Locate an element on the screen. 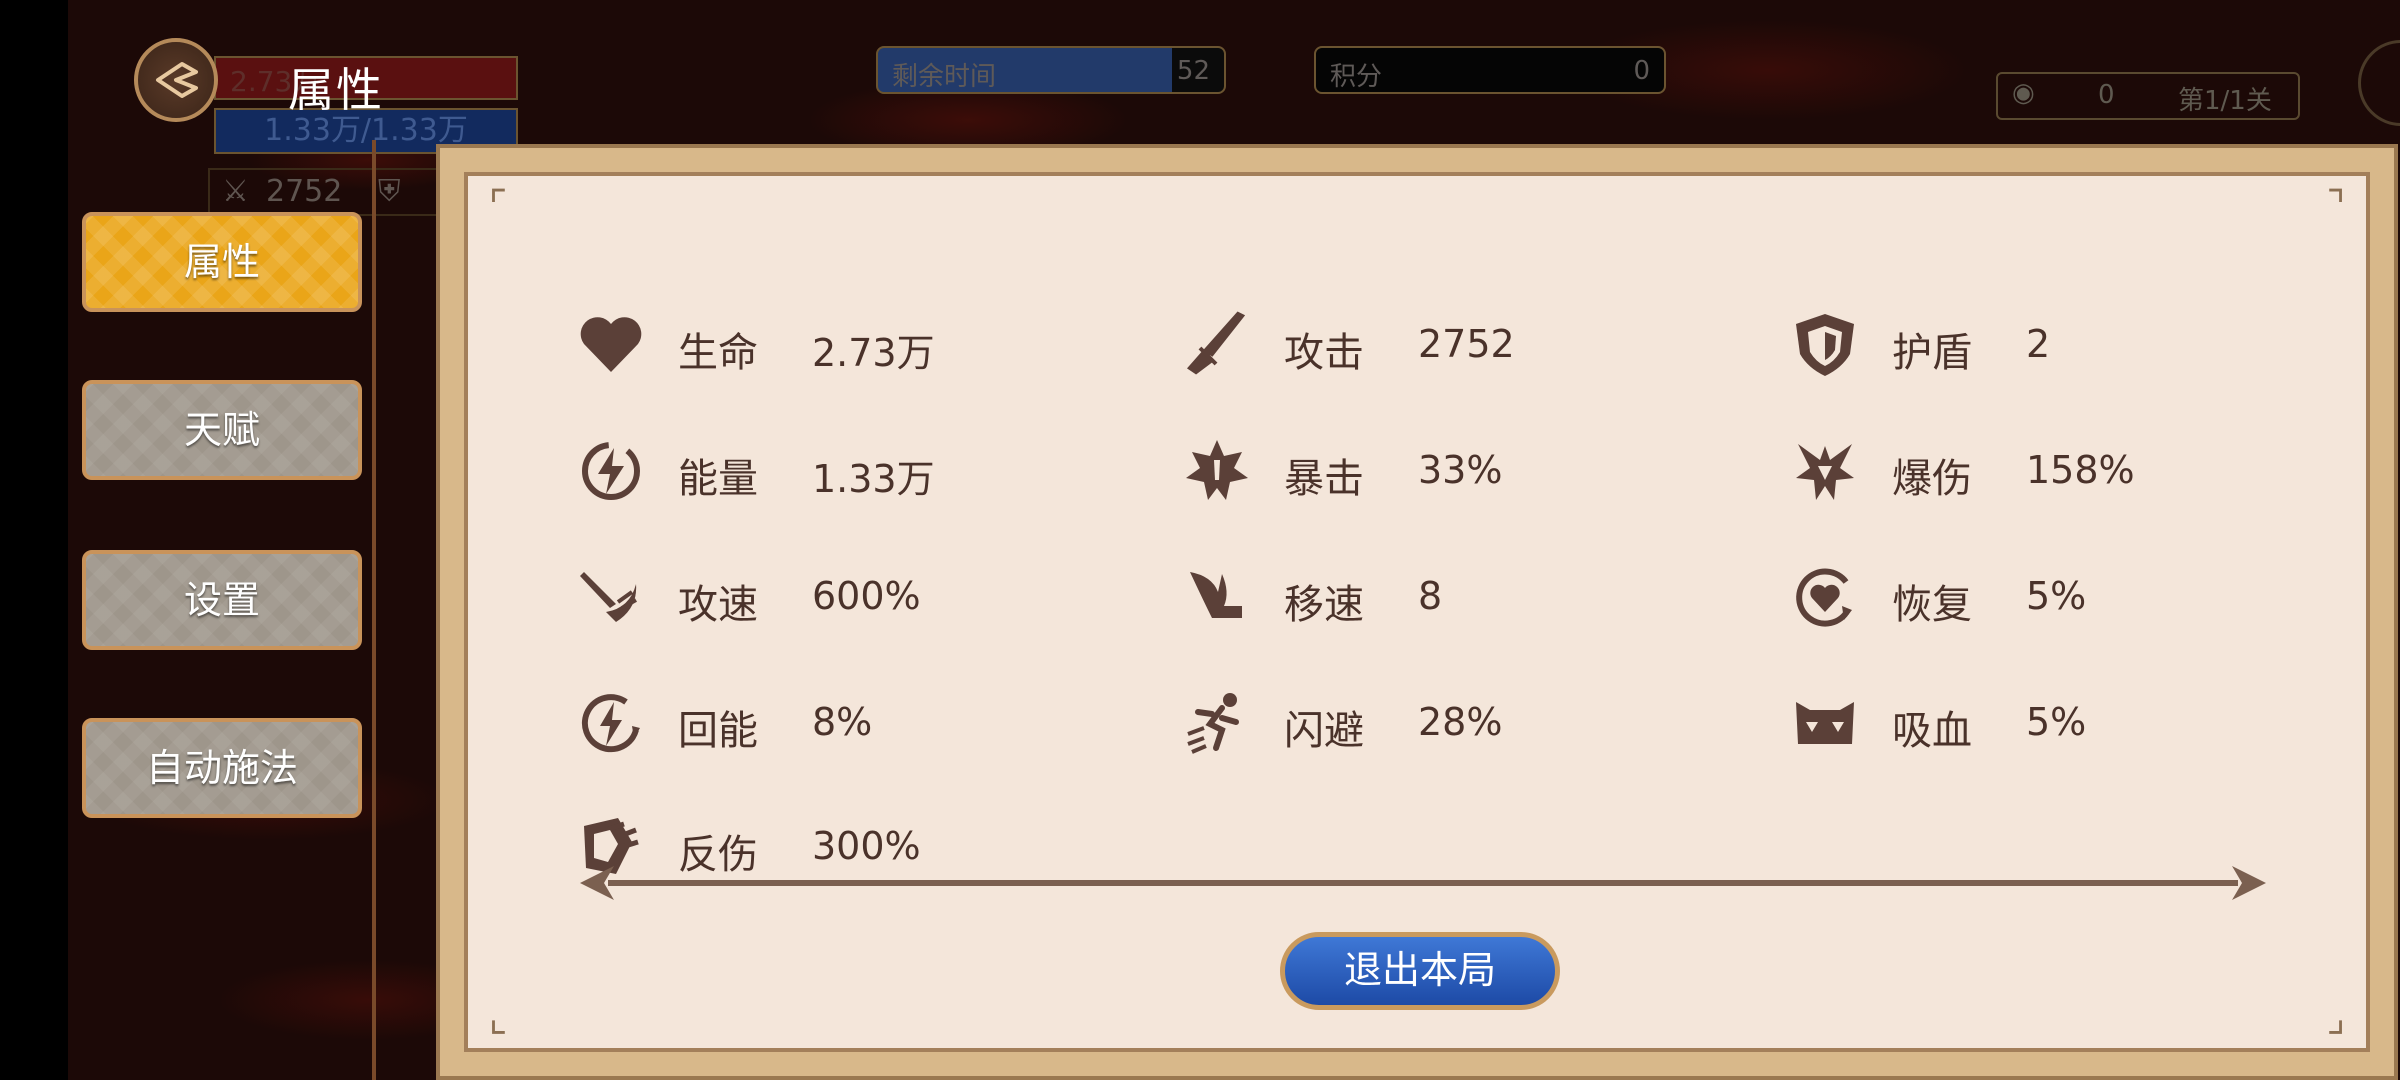 The width and height of the screenshot is (2400, 1080). stat-name: 吸血 is located at coordinates (1932, 731).